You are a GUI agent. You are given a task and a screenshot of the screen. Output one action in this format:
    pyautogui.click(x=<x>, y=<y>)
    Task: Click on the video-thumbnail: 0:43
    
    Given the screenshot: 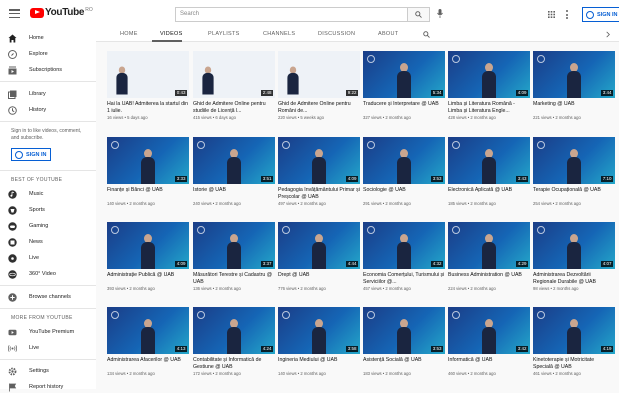 What is the action you would take?
    pyautogui.click(x=148, y=74)
    